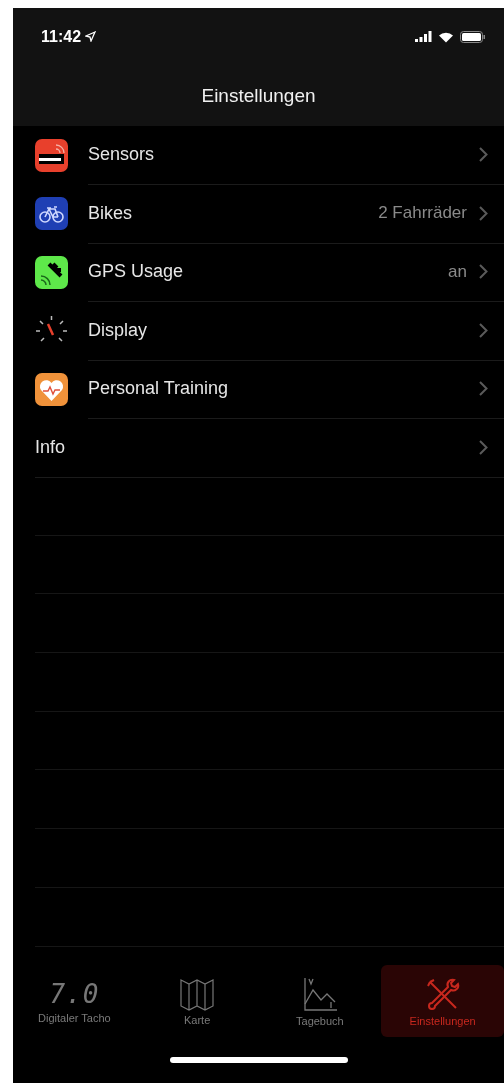 The image size is (504, 1083). What do you see at coordinates (446, 36) in the screenshot?
I see `wifi-icon` at bounding box center [446, 36].